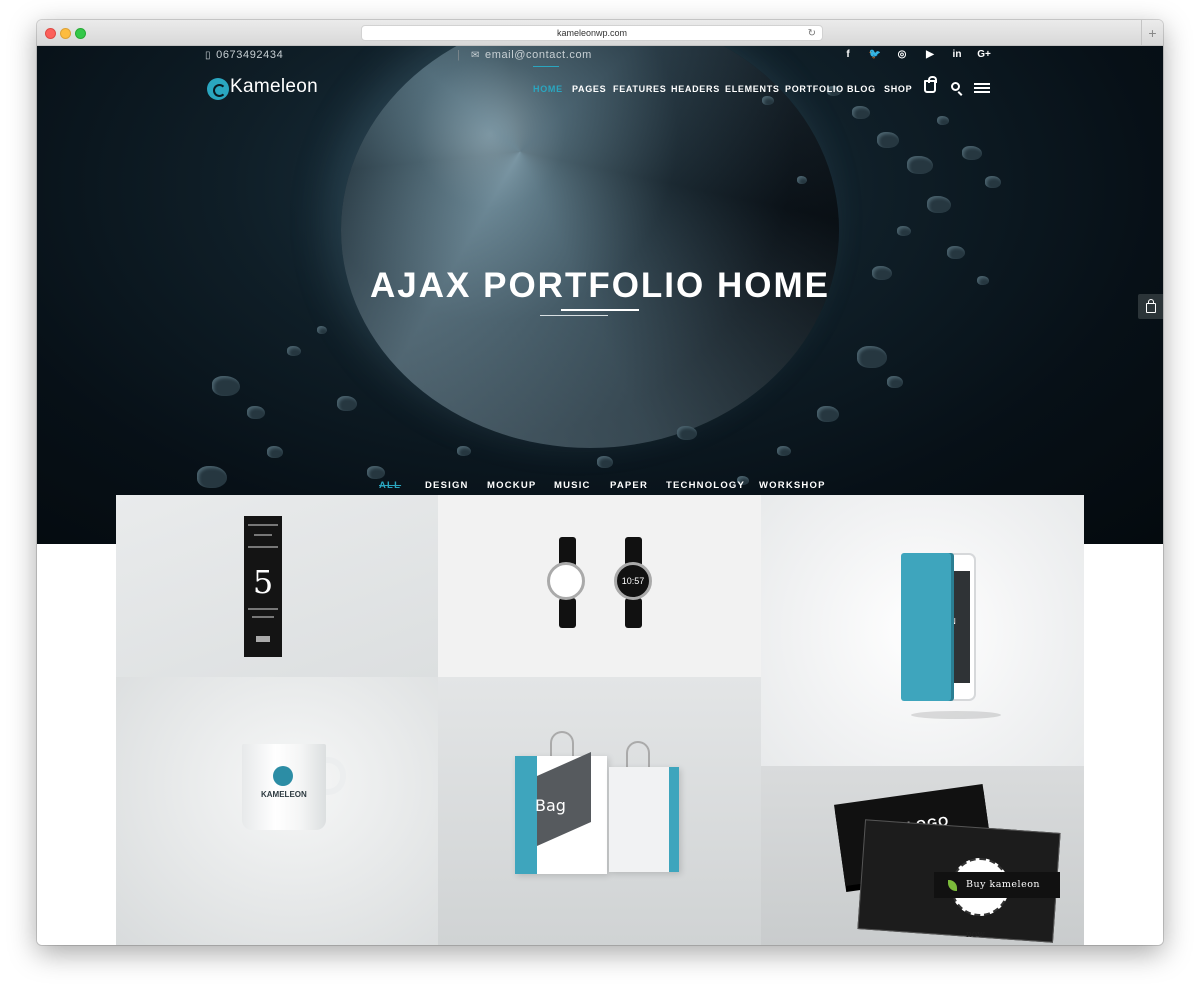 Image resolution: width=1200 pixels, height=998 pixels. Describe the element at coordinates (390, 485) in the screenshot. I see `filter-all: ALL` at that location.